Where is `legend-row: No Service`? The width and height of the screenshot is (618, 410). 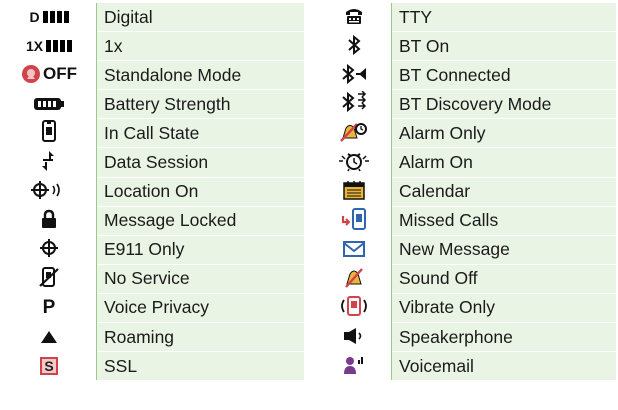
legend-row: No Service is located at coordinates (153, 278).